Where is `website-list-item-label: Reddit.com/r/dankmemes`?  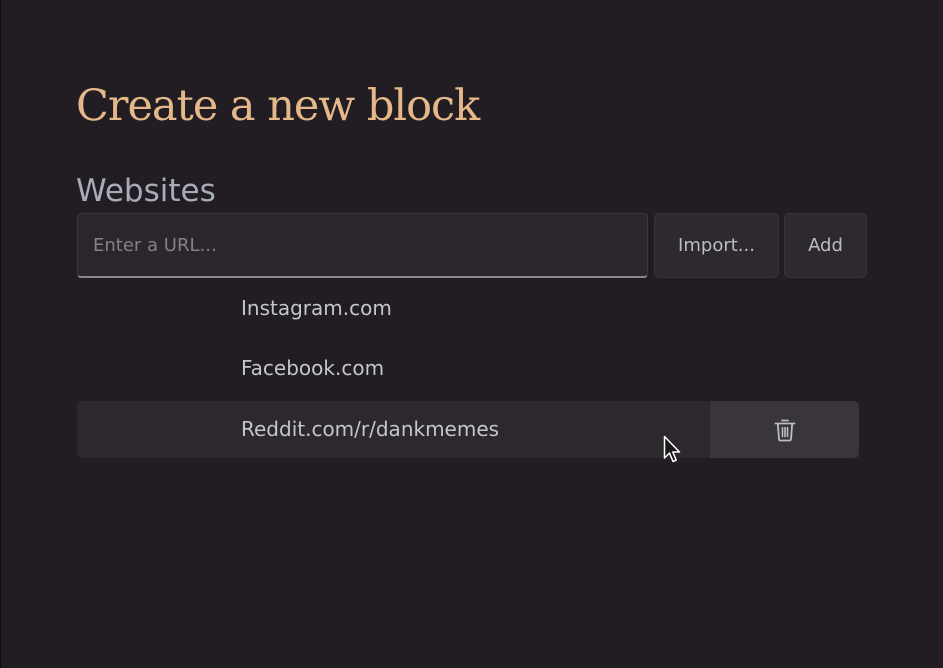 website-list-item-label: Reddit.com/r/dankmemes is located at coordinates (370, 429).